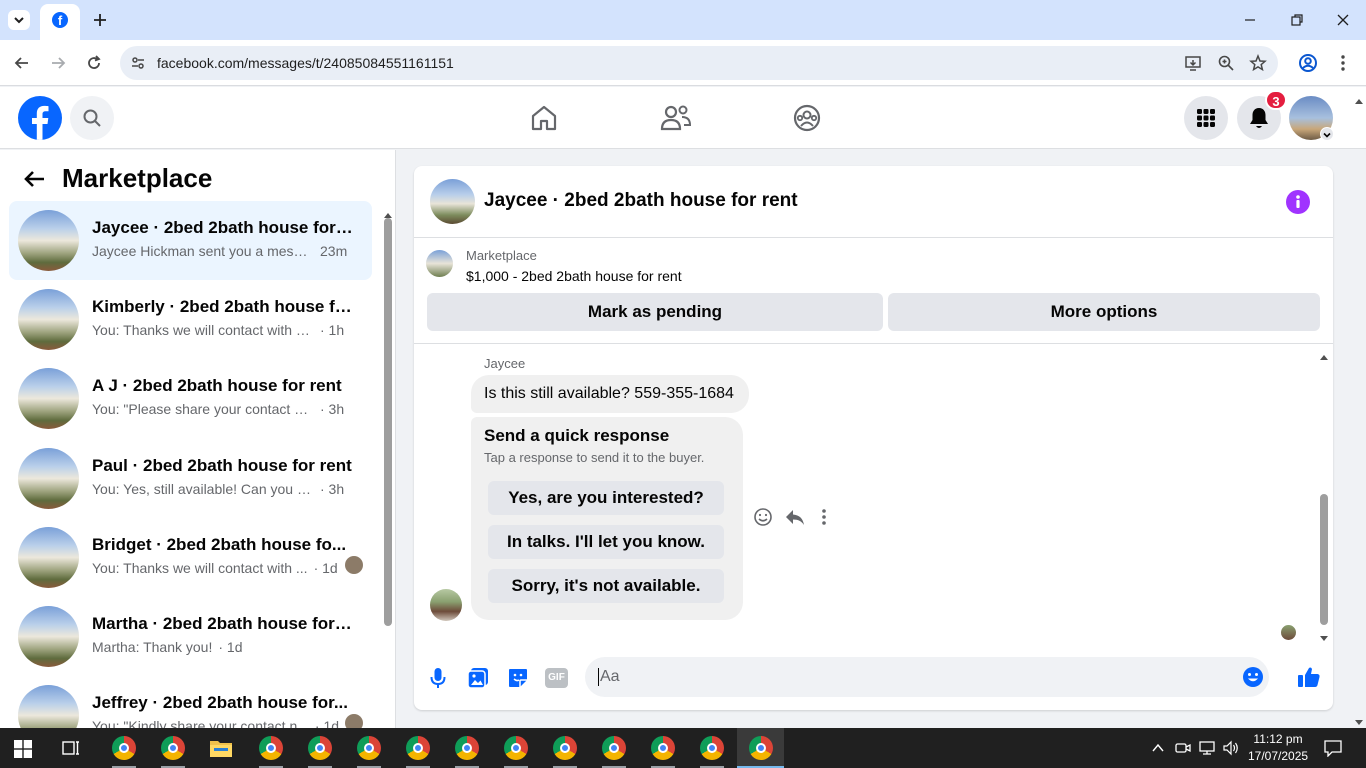  What do you see at coordinates (1231, 748) in the screenshot?
I see `volume-icon` at bounding box center [1231, 748].